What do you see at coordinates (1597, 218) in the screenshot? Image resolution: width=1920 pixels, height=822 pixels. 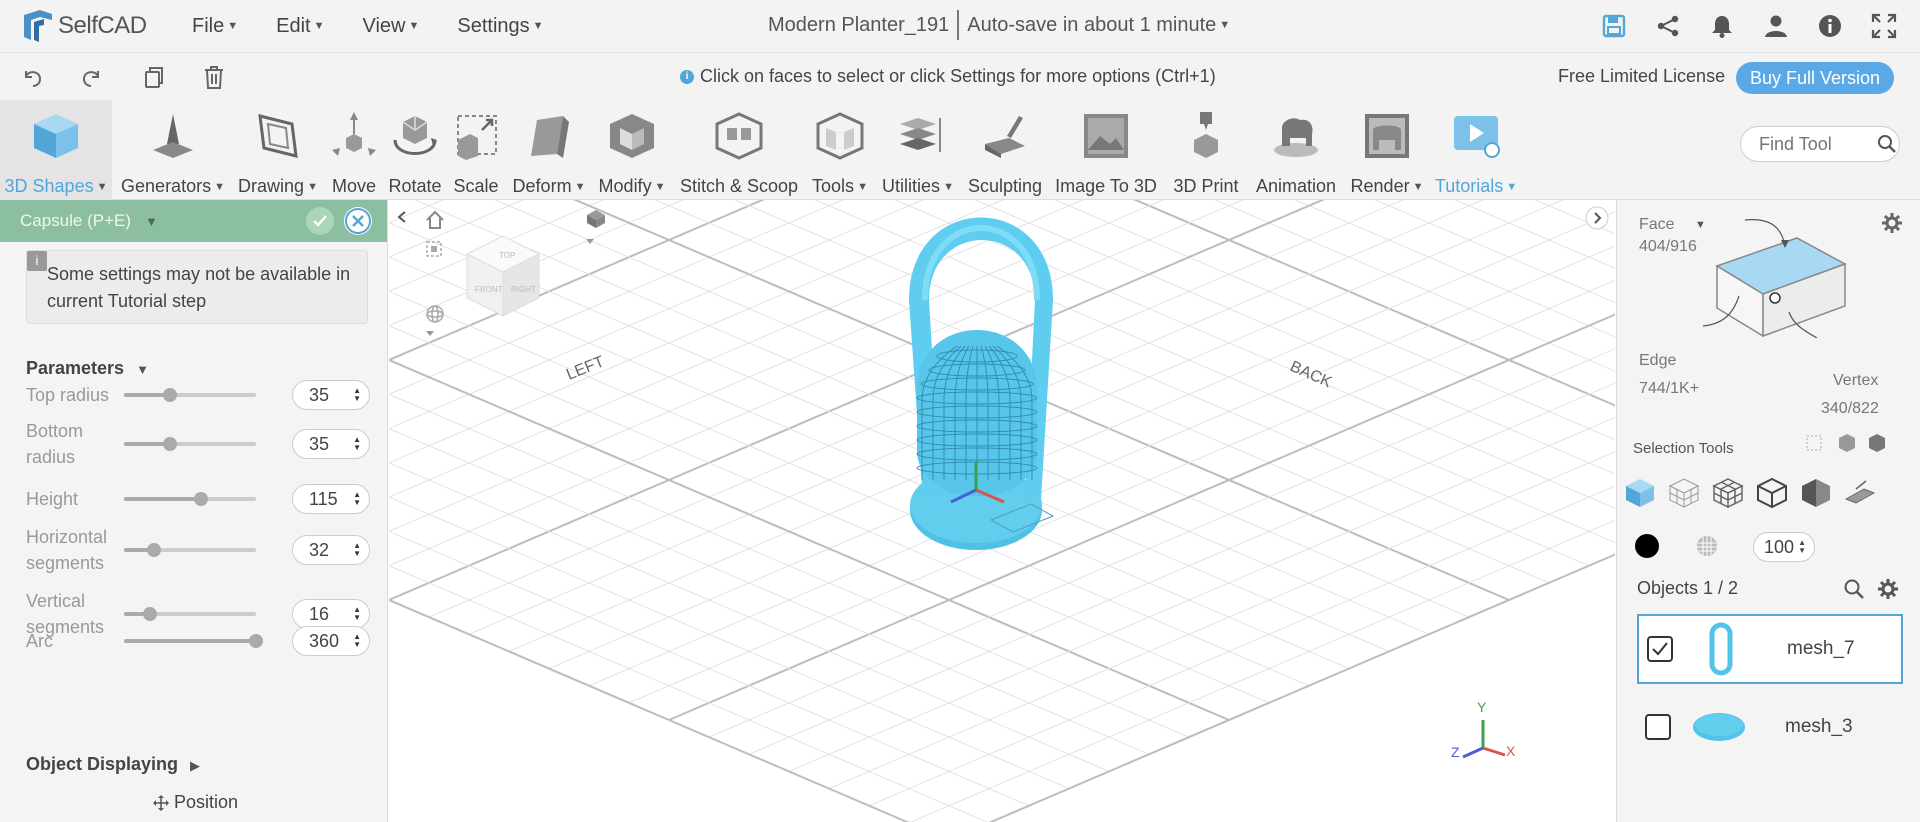 I see `collapse-right-icon` at bounding box center [1597, 218].